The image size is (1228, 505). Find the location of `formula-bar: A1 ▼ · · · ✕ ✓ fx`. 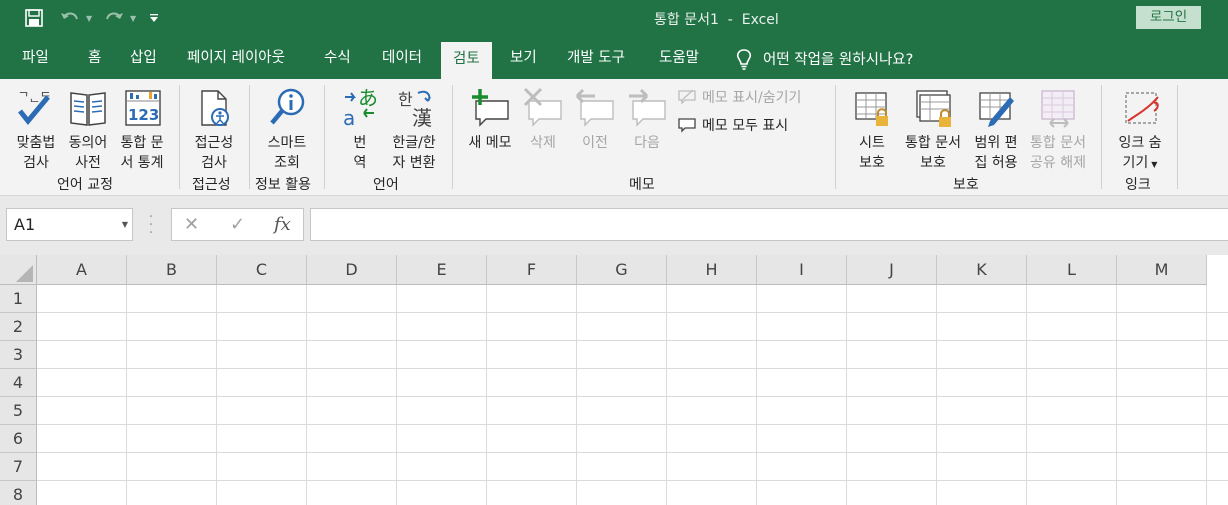

formula-bar: A1 ▼ · · · ✕ ✓ fx is located at coordinates (614, 225).